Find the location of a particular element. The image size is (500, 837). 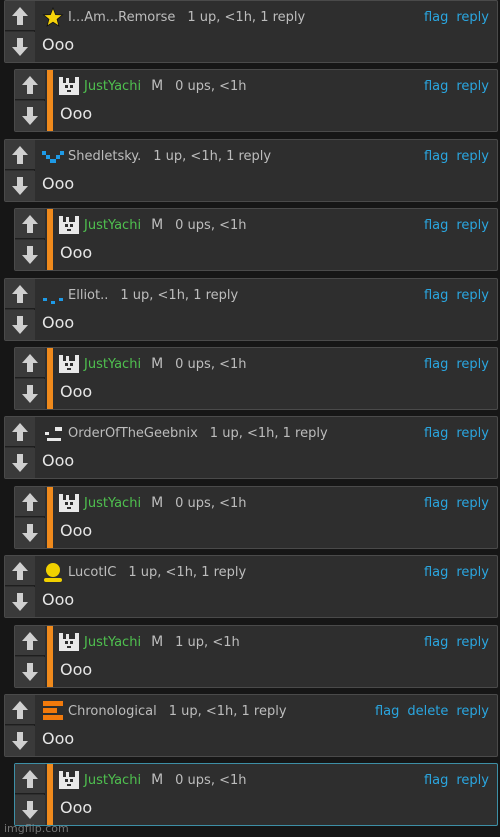

username-link: LucotIC is located at coordinates (92, 572).